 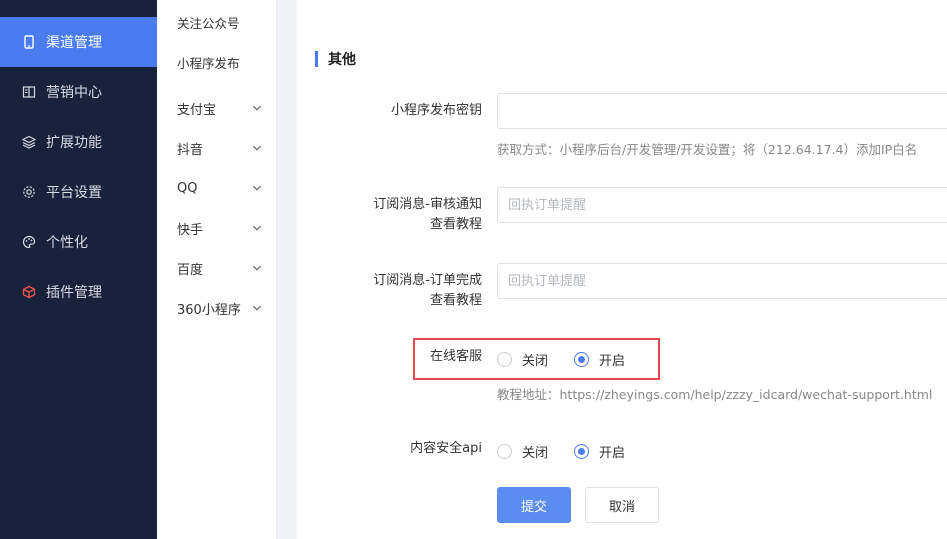 What do you see at coordinates (29, 92) in the screenshot?
I see `book-icon` at bounding box center [29, 92].